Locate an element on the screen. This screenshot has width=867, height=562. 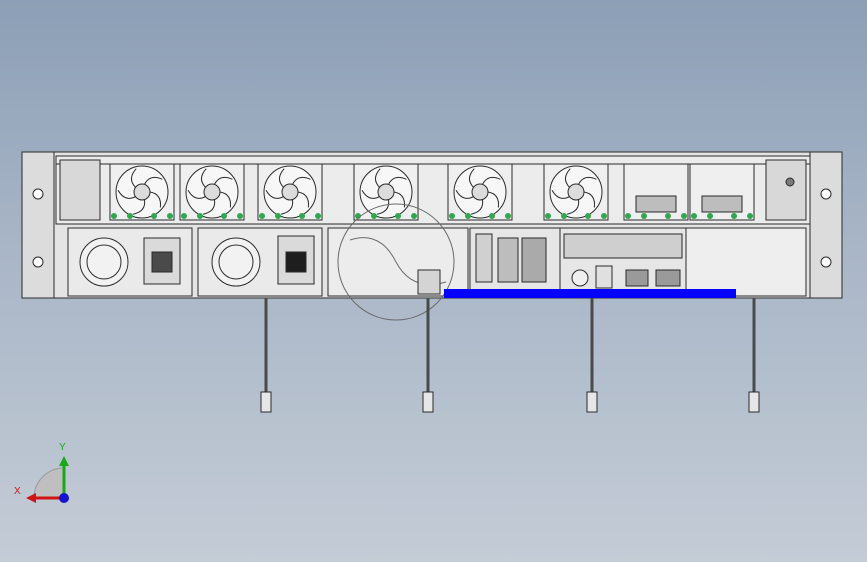
left-ear-hole-top is located at coordinates (38, 194).